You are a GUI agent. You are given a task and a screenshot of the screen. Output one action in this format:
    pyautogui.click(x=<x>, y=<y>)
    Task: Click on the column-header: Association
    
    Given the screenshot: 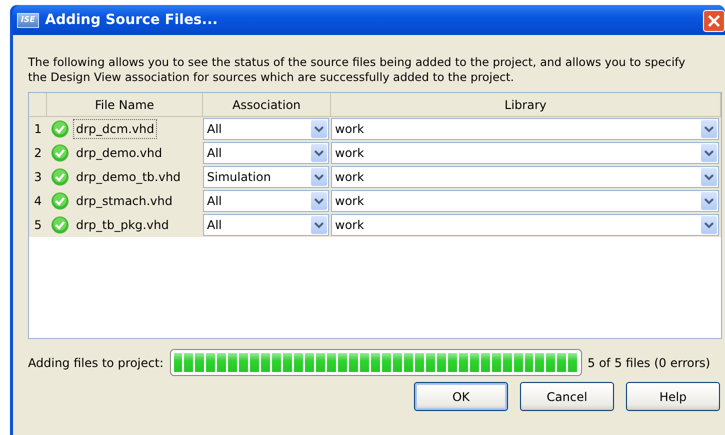 What is the action you would take?
    pyautogui.click(x=267, y=104)
    